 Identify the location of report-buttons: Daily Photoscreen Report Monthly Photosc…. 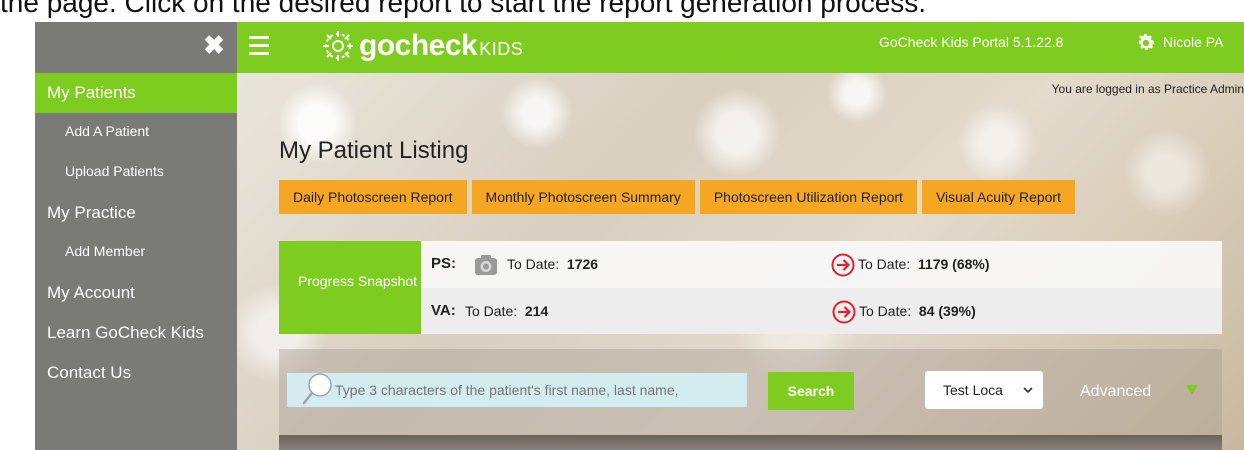
(679, 197).